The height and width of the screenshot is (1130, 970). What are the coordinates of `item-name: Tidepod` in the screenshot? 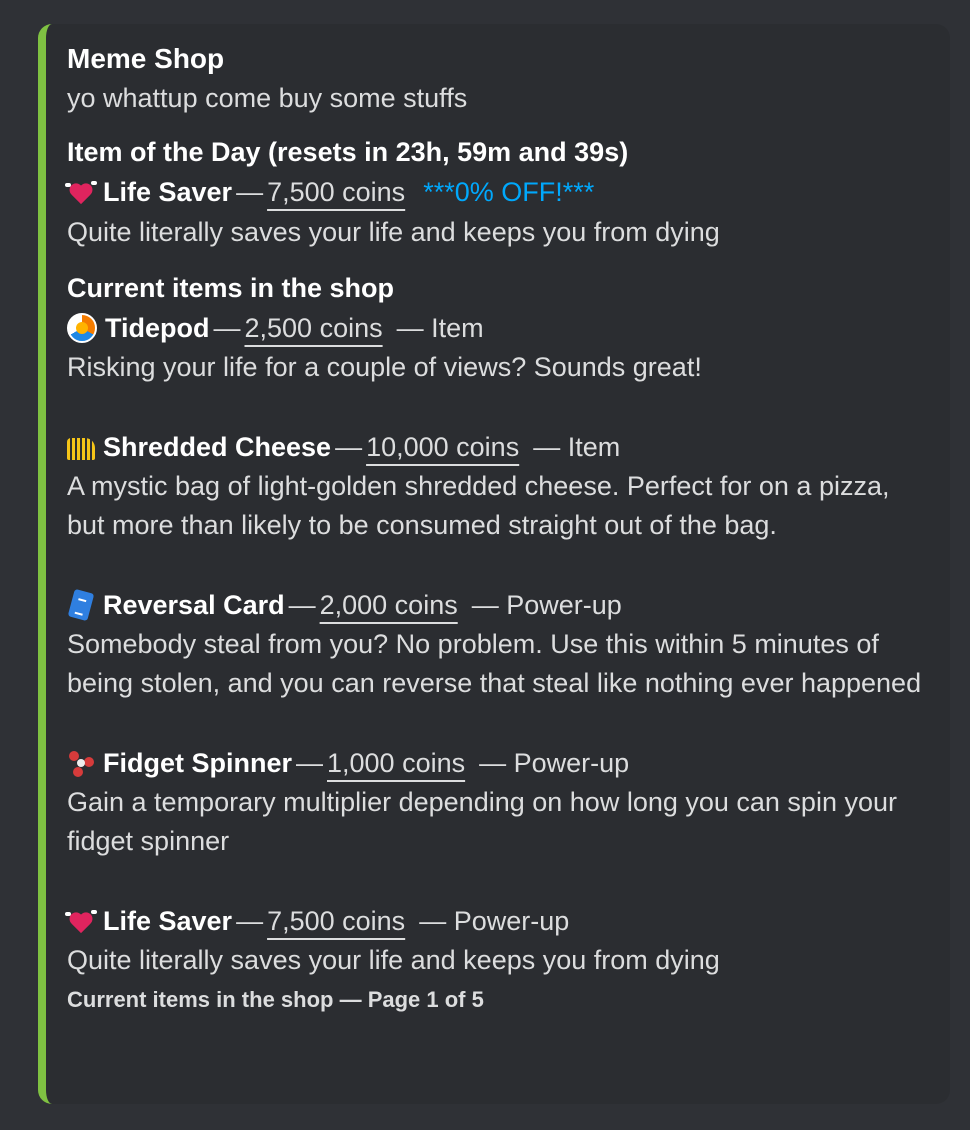 It's located at (157, 328).